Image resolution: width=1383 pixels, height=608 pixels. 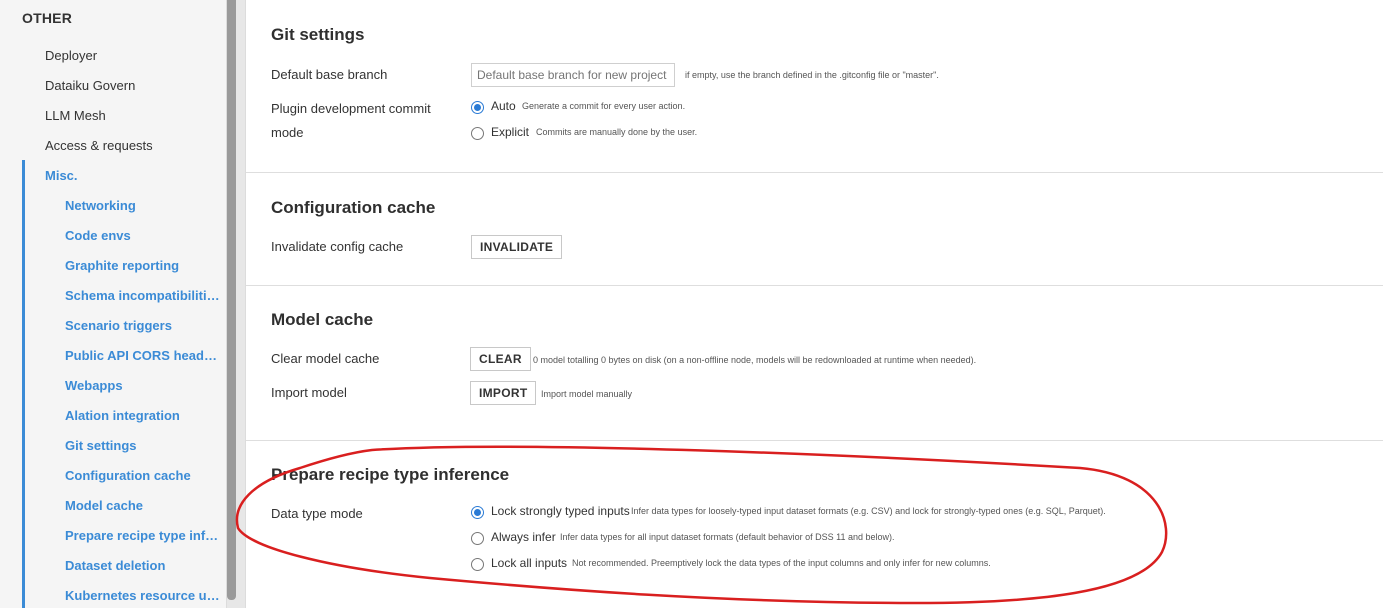 I want to click on sidebar-scrollbar-thumb, so click(x=231, y=300).